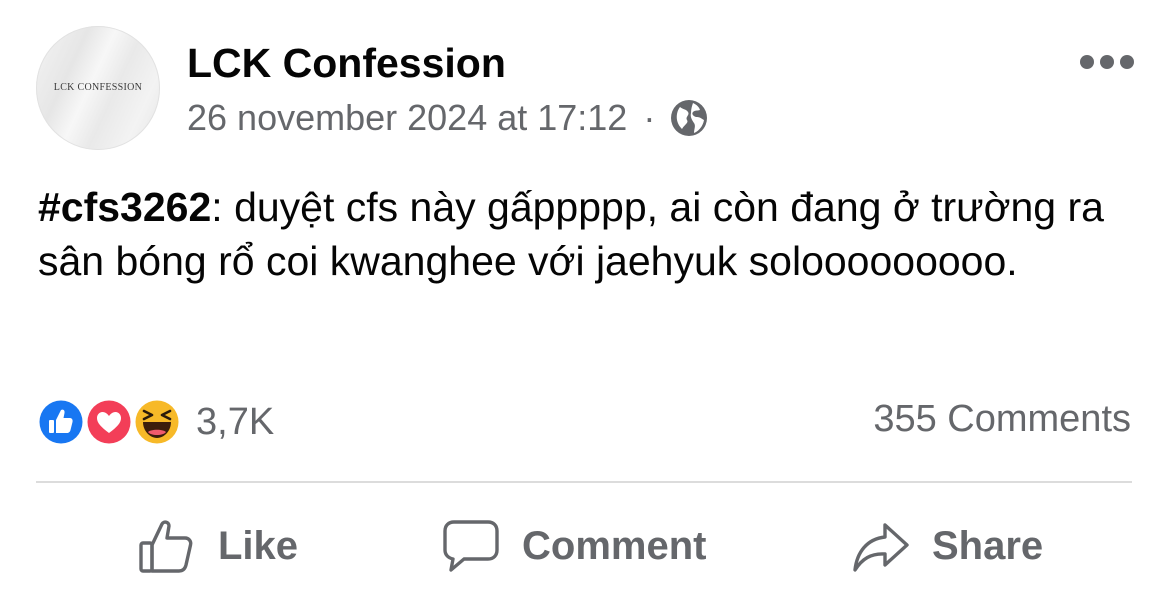 The height and width of the screenshot is (601, 1169). I want to click on share-label: Share, so click(988, 545).